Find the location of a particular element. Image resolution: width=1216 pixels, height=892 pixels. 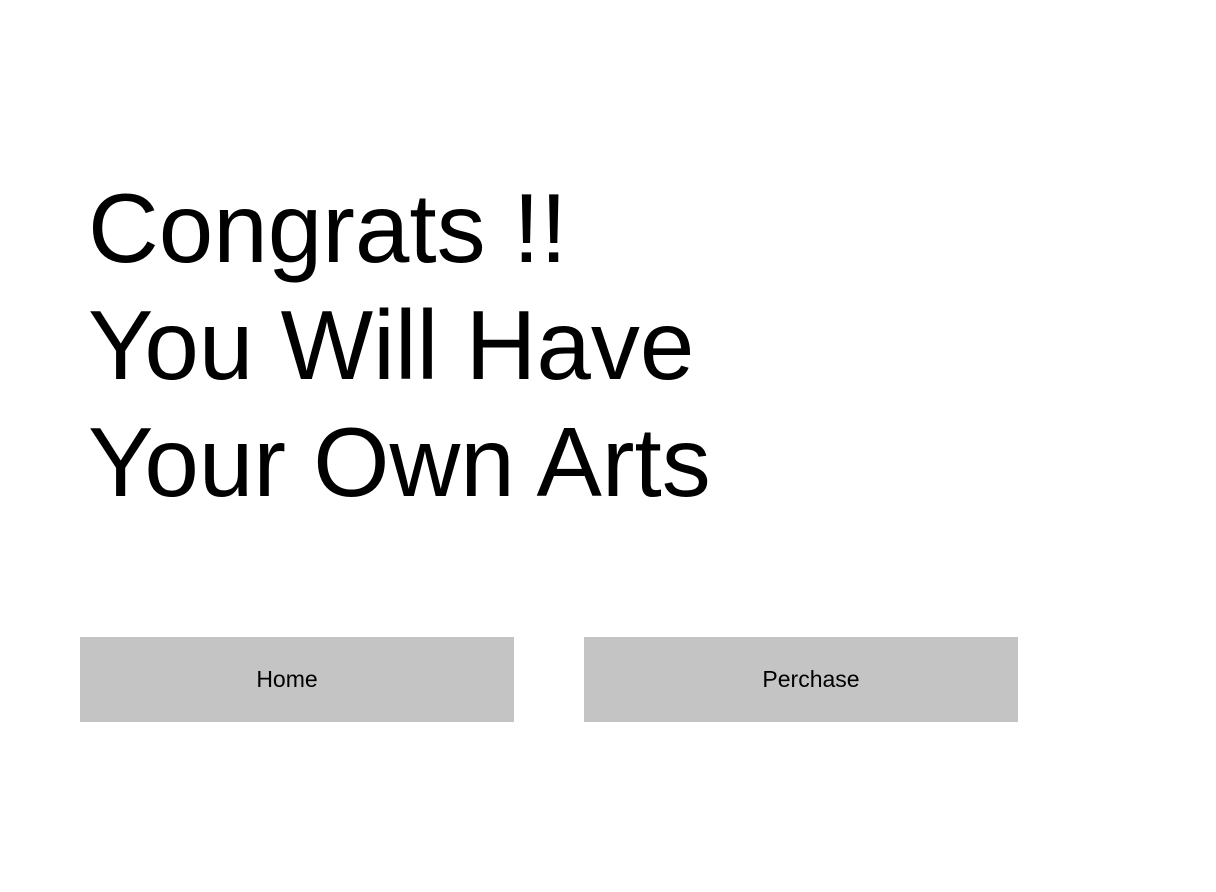

heading-line-3: Your Own Arts is located at coordinates (399, 462).